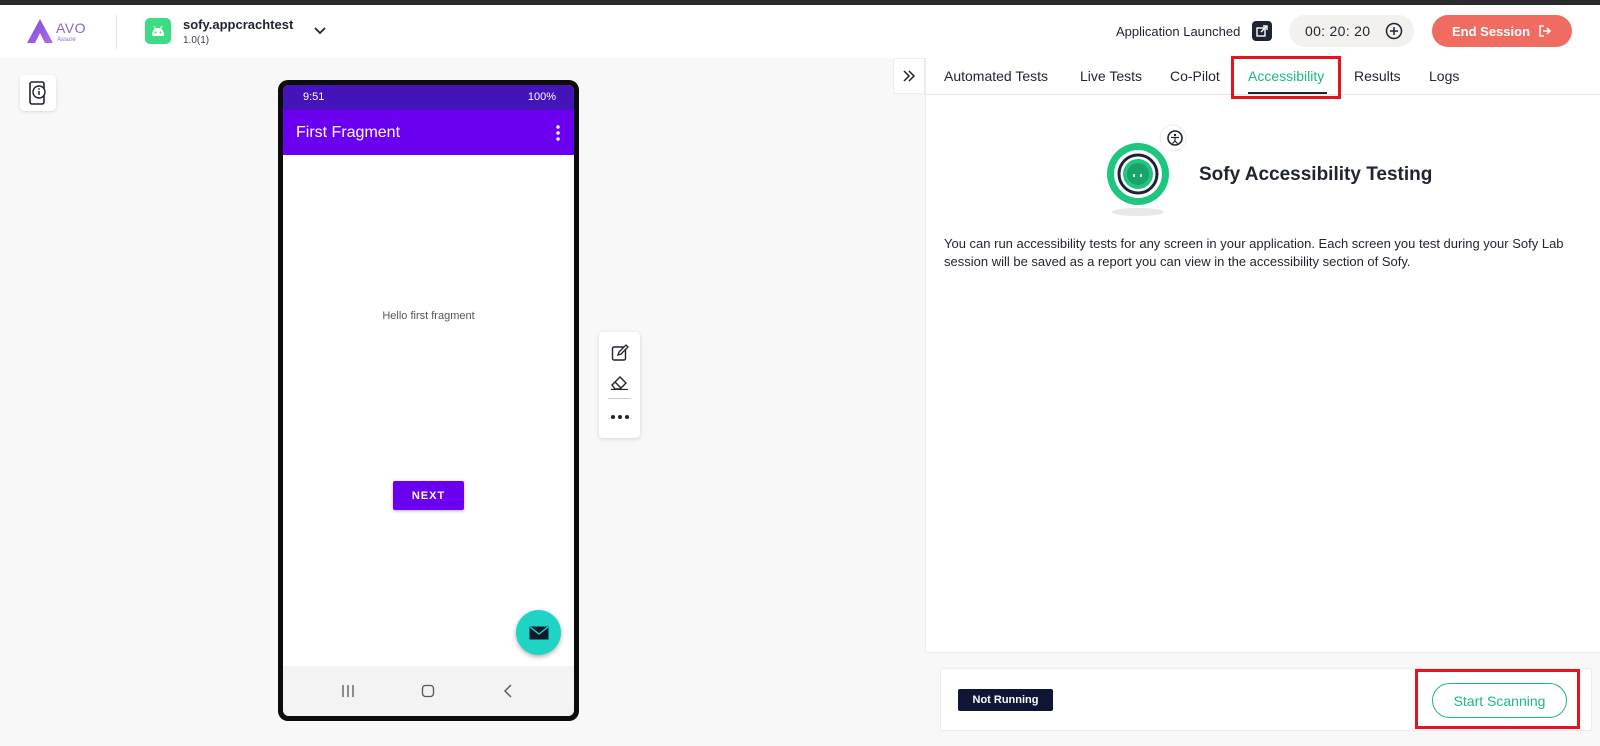 The width and height of the screenshot is (1600, 746). I want to click on mail-icon, so click(538, 632).